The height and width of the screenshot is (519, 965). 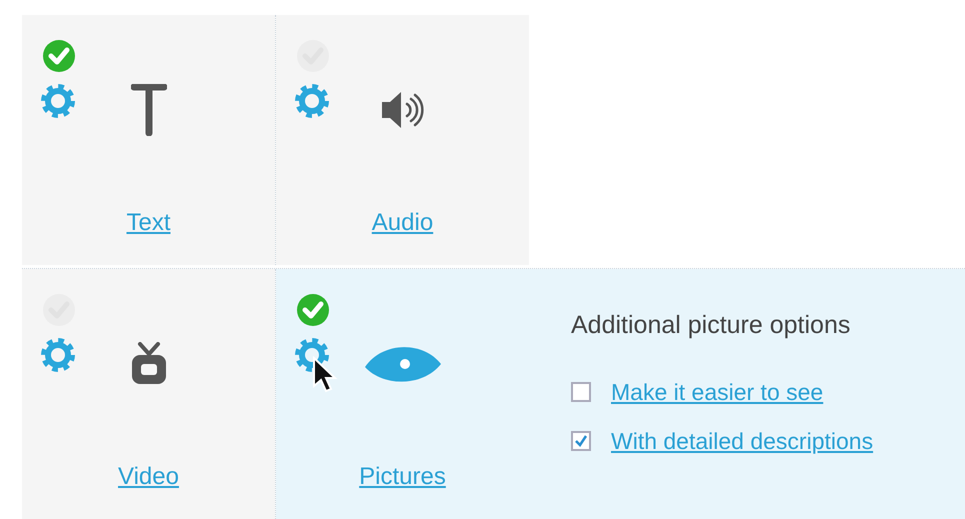 I want to click on option-link: With detailed descriptions, so click(x=742, y=441).